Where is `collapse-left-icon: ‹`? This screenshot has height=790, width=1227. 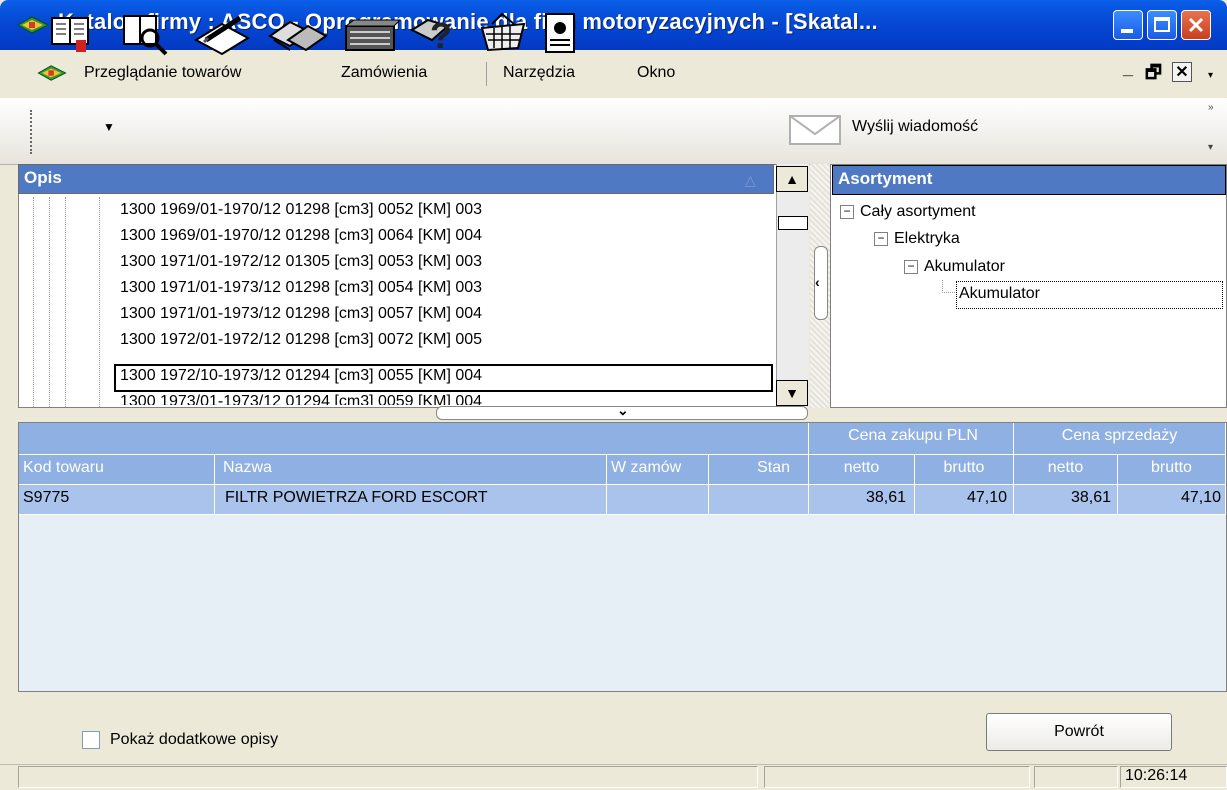
collapse-left-icon: ‹ is located at coordinates (817, 282).